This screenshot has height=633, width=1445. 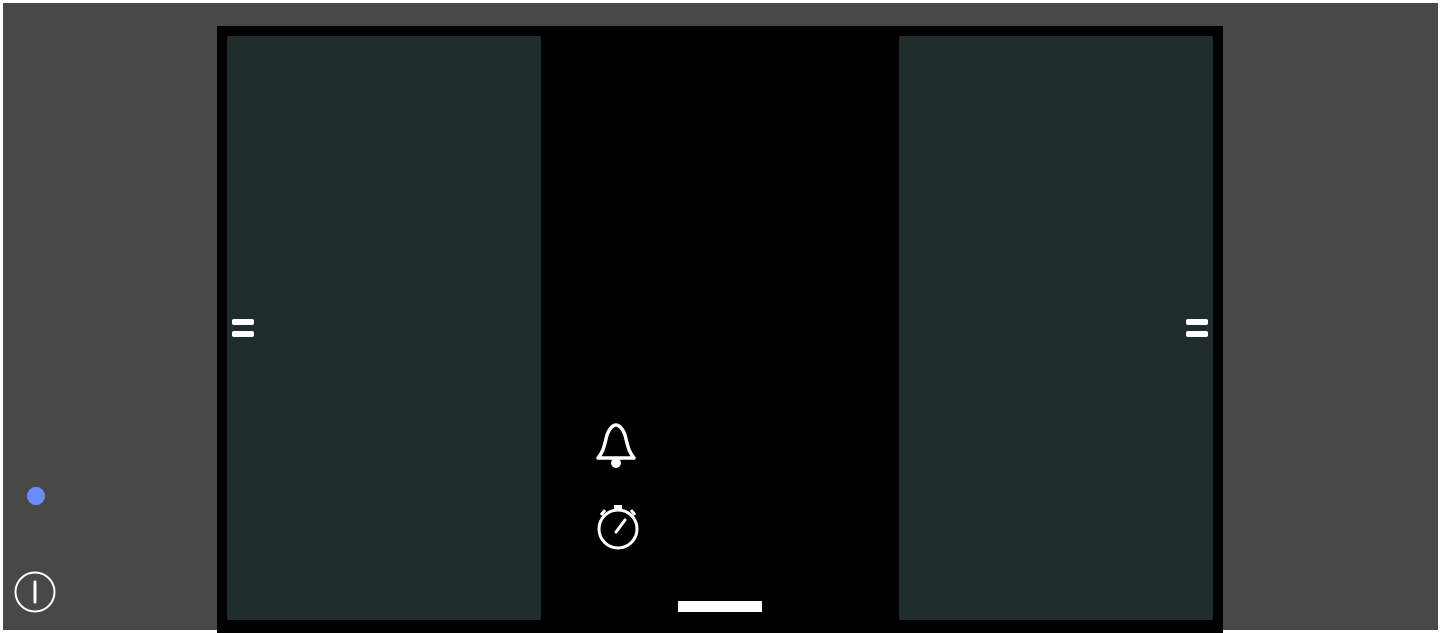 I want to click on bell-icon, so click(x=616, y=445).